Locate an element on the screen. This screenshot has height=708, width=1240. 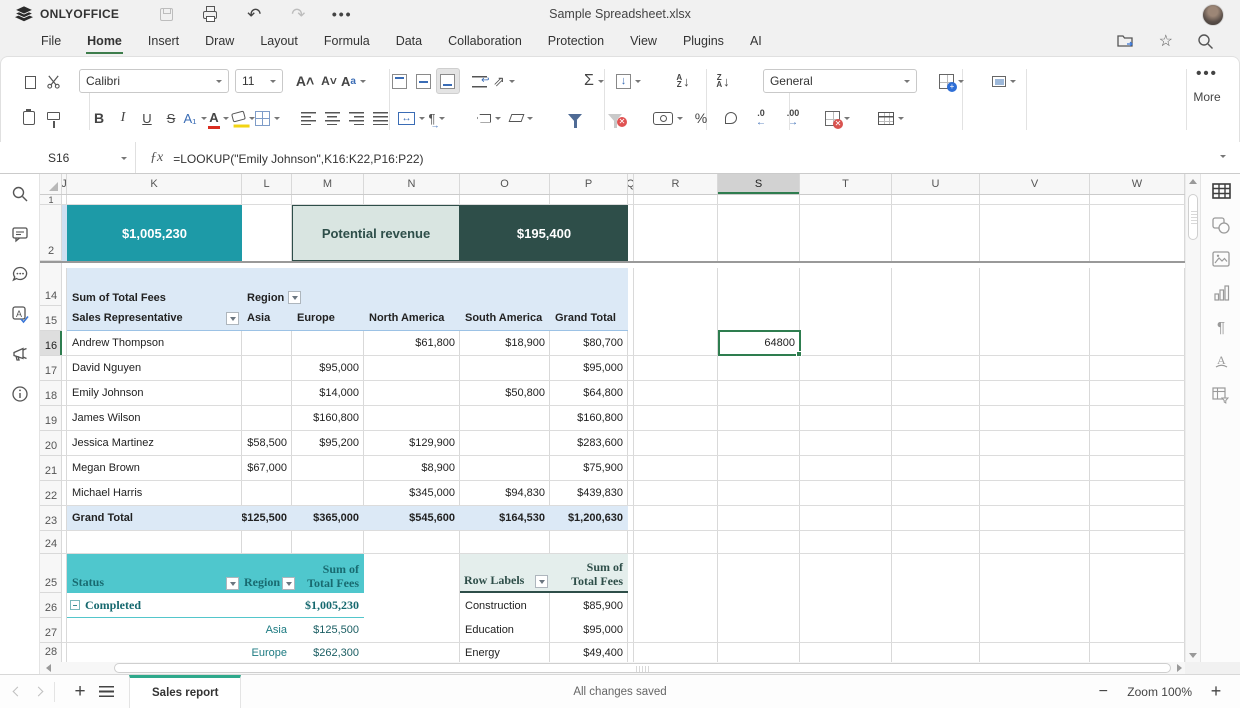
paste-icon is located at coordinates (29, 118).